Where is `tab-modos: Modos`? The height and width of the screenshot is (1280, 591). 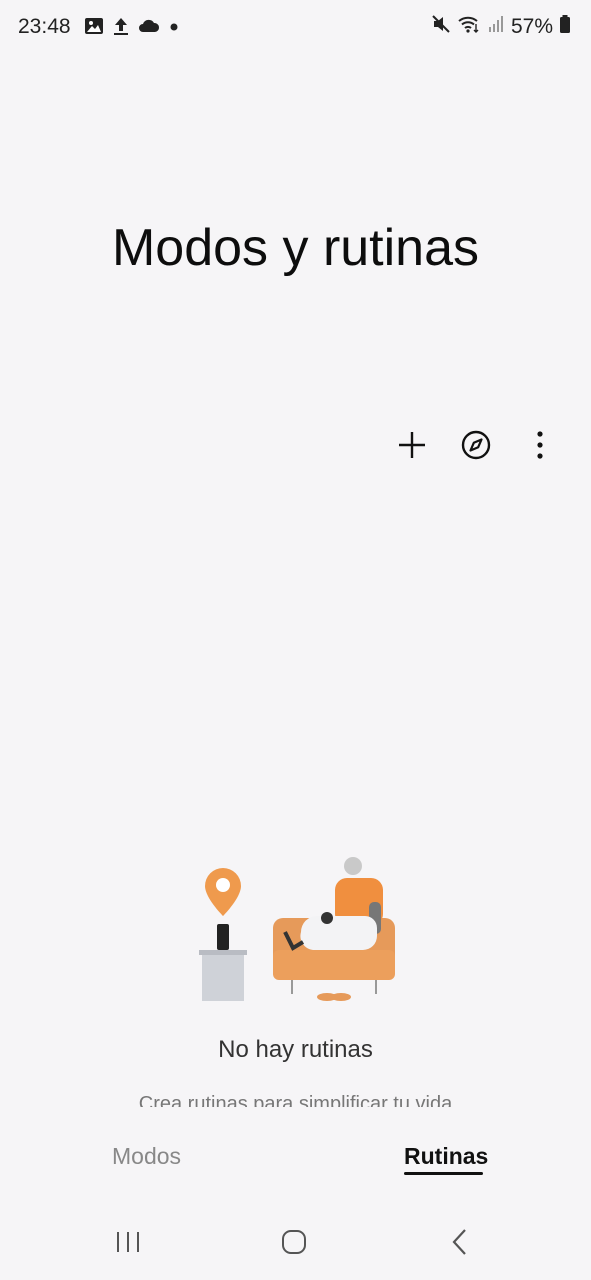
tab-modos: Modos is located at coordinates (146, 1156).